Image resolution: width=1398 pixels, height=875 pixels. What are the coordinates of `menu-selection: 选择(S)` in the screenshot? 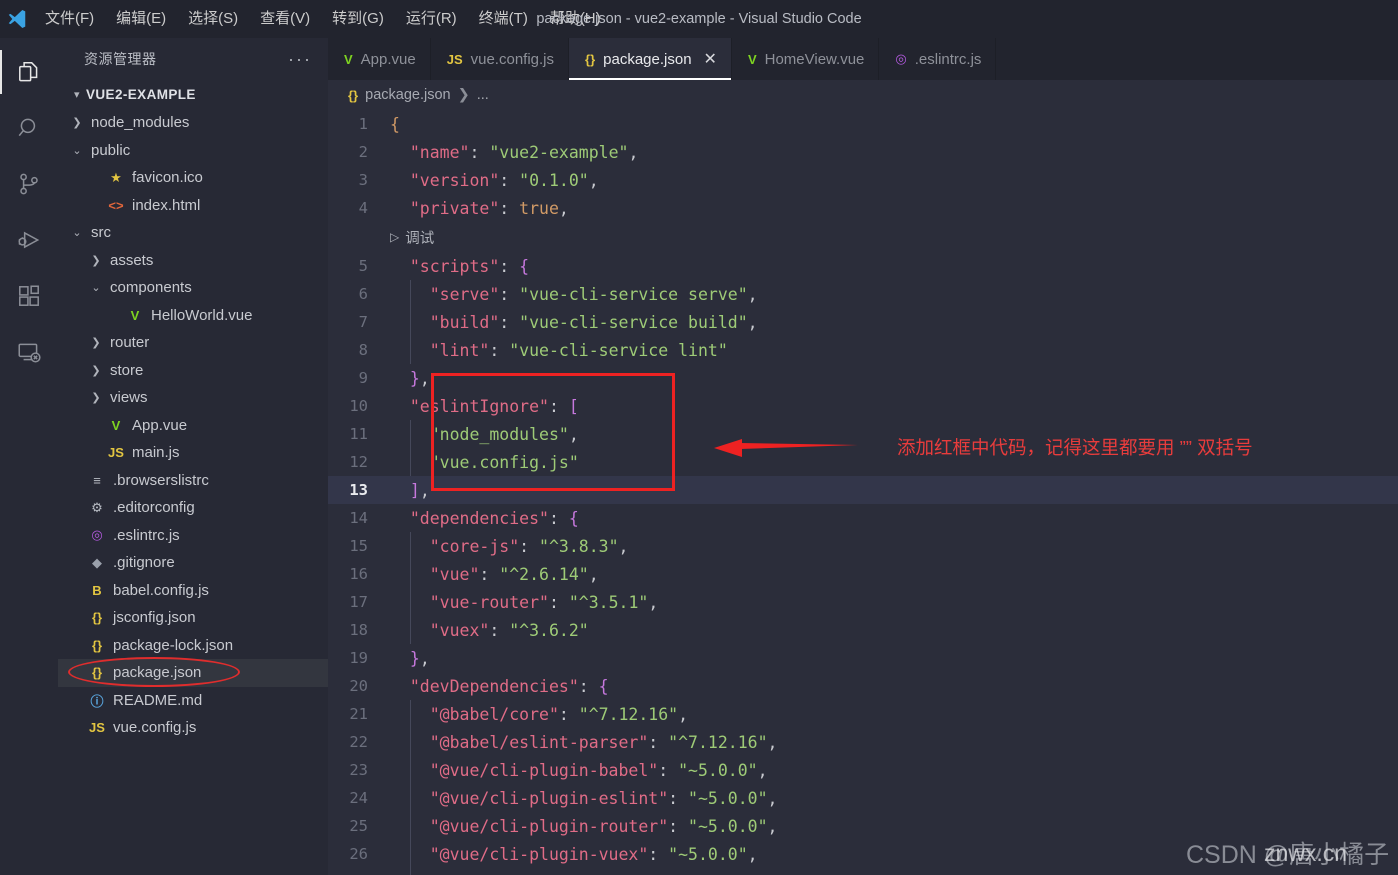 It's located at (213, 19).